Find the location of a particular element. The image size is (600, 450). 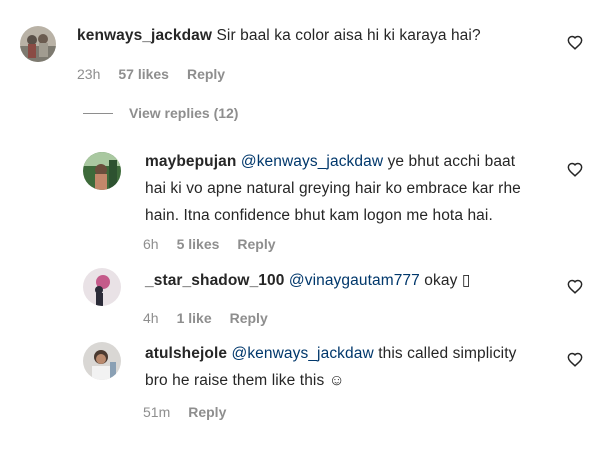

comment-meta: 23h 57 likes Reply is located at coordinates (151, 74).